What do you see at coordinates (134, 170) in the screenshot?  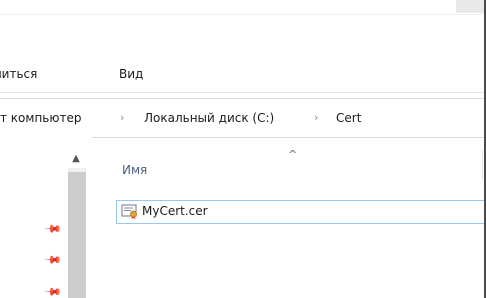 I see `column-header-label: Имя` at bounding box center [134, 170].